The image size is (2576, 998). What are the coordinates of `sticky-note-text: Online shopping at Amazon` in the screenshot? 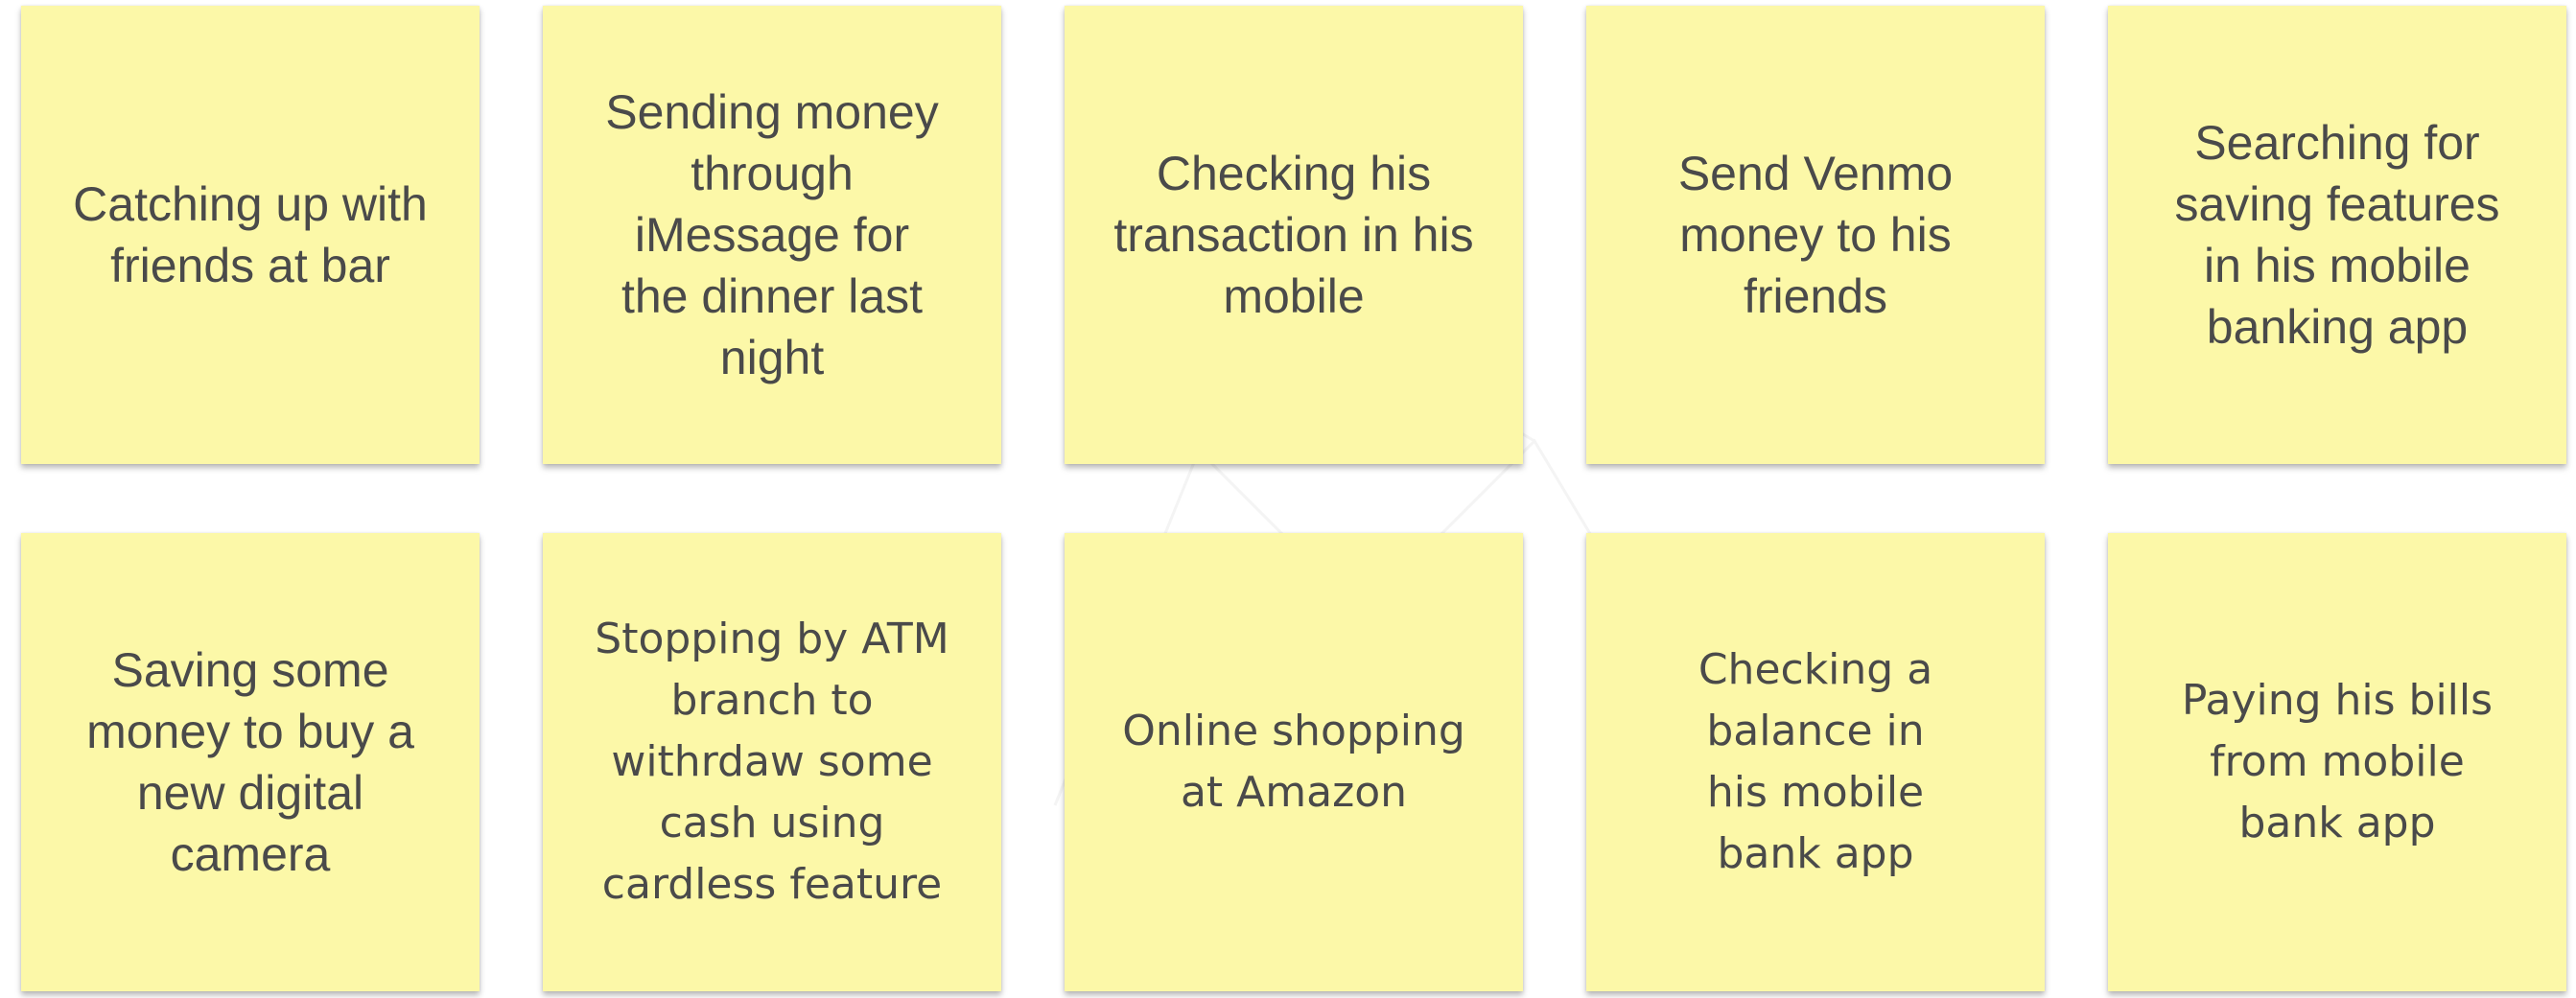 It's located at (1293, 762).